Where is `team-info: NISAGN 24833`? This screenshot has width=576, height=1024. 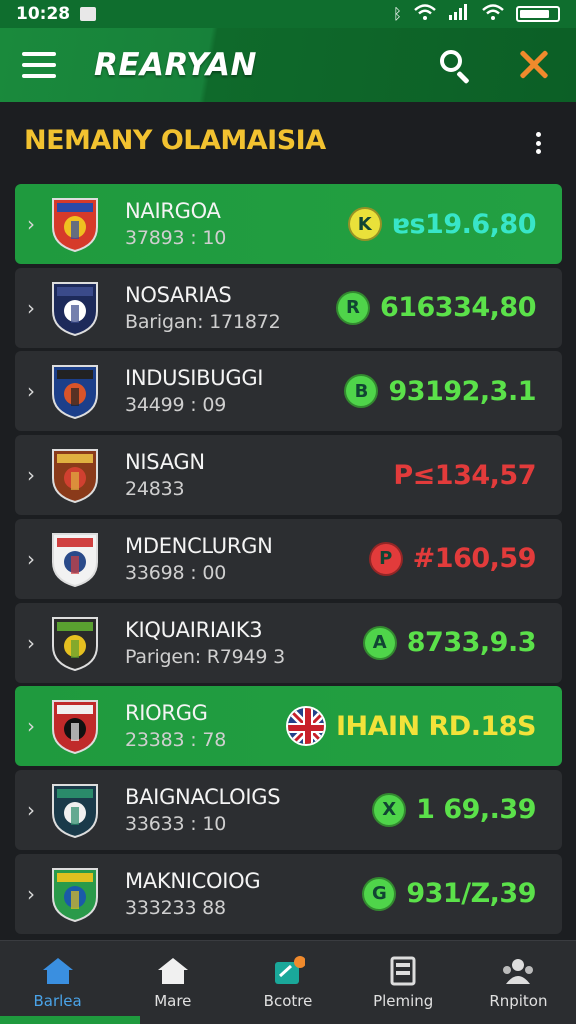 team-info: NISAGN 24833 is located at coordinates (165, 475).